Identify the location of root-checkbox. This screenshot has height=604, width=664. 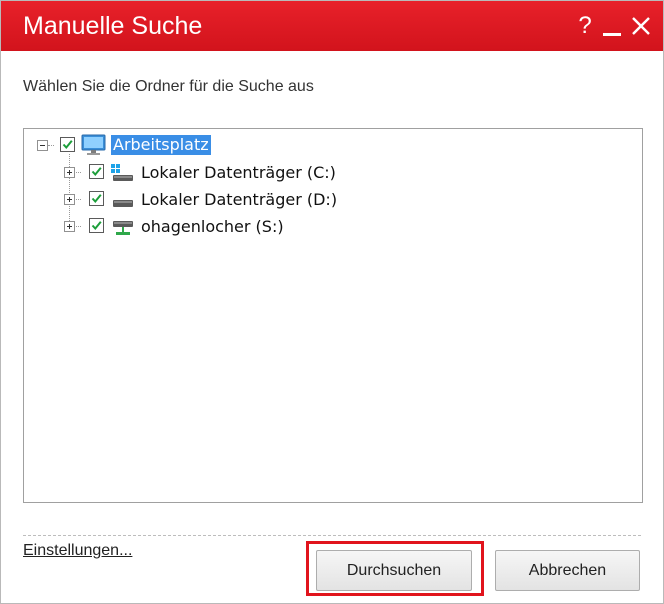
(67, 144).